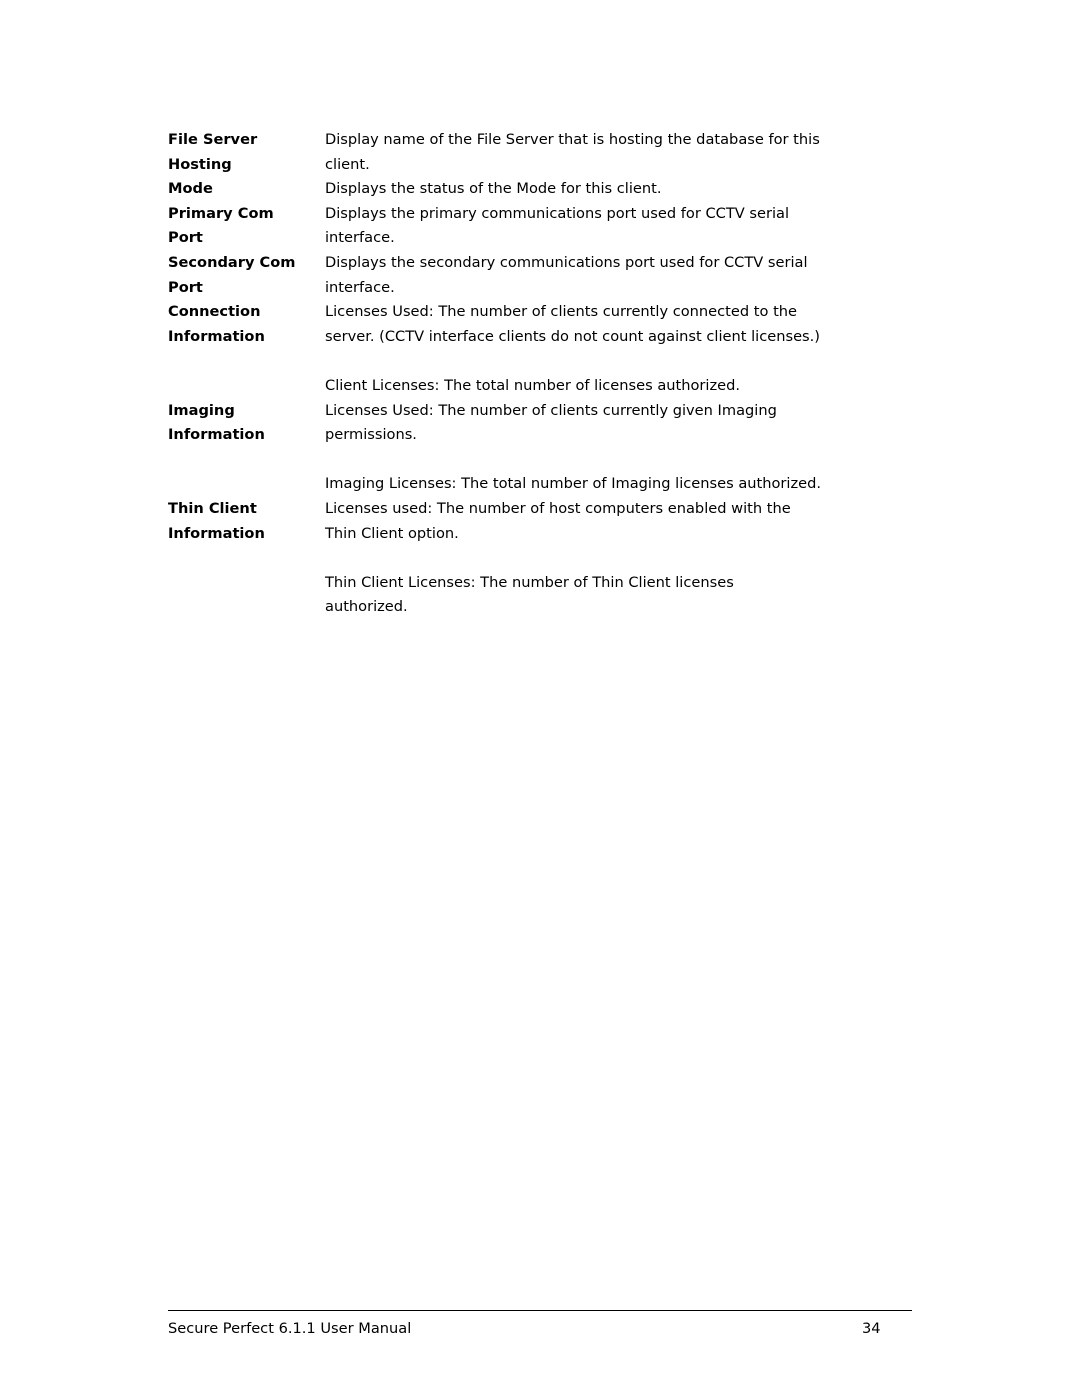  Describe the element at coordinates (290, 1328) in the screenshot. I see `footer-manual-title: Secure Perfect 6.1.1 User Manual` at that location.